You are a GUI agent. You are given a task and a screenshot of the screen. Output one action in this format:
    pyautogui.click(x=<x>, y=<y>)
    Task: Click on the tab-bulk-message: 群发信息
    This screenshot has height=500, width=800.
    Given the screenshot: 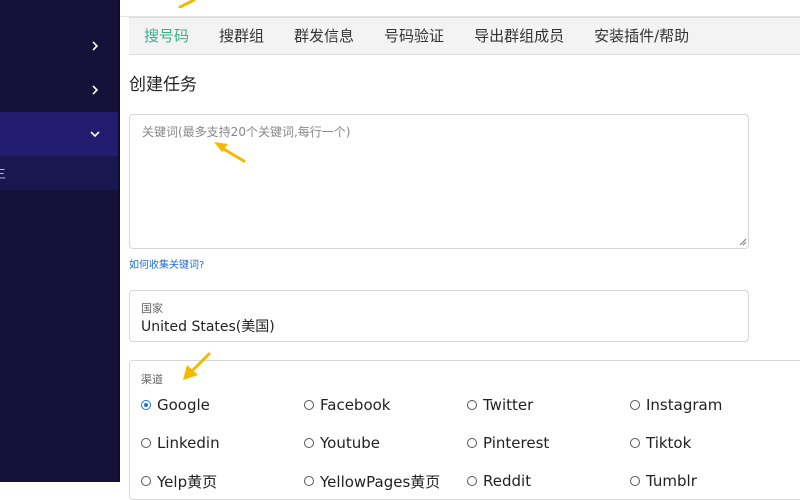 What is the action you would take?
    pyautogui.click(x=324, y=36)
    